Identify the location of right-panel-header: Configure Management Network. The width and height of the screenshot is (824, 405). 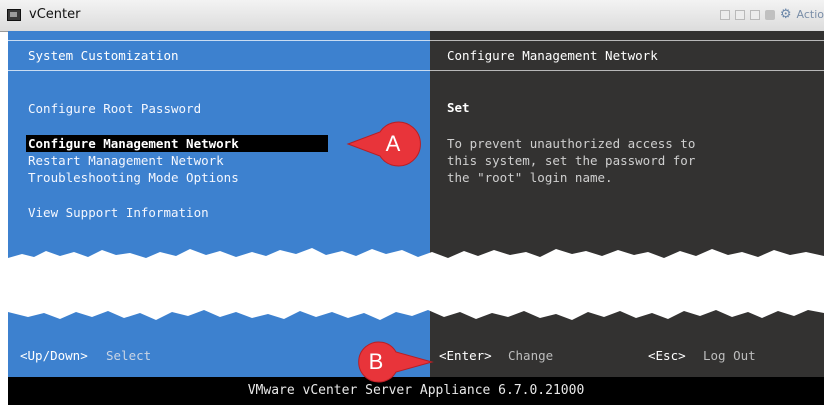
(627, 55).